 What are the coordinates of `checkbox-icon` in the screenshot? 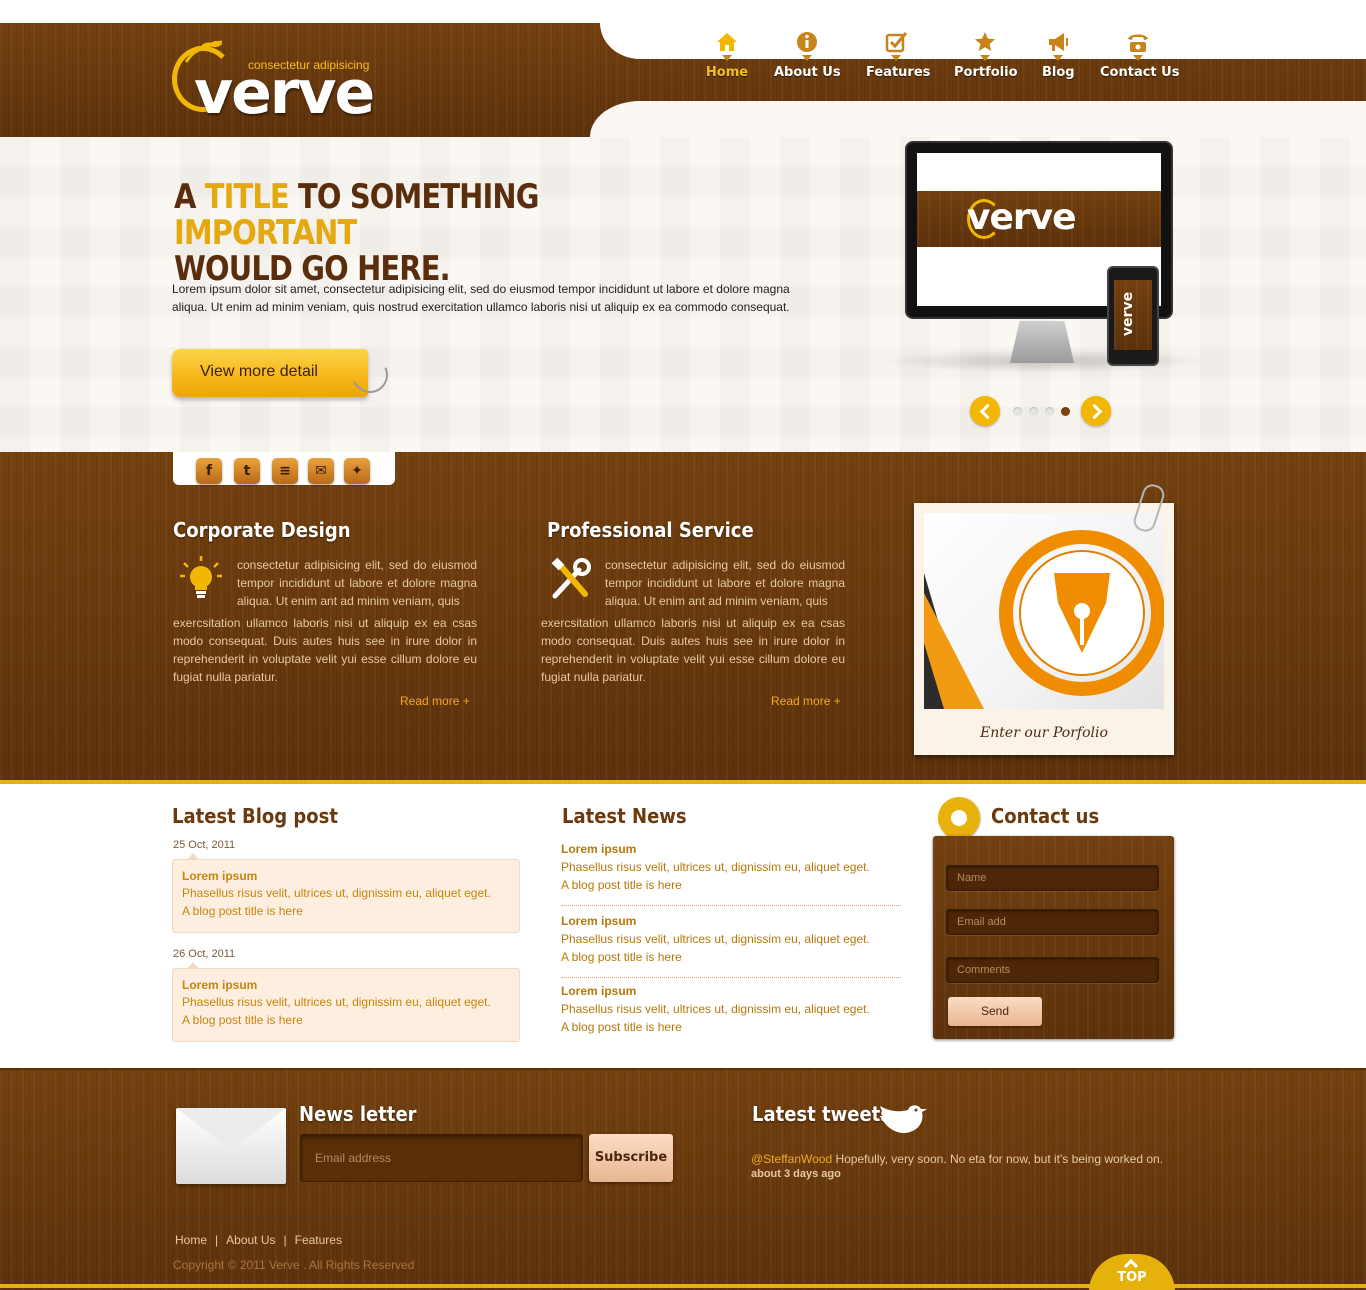 It's located at (896, 42).